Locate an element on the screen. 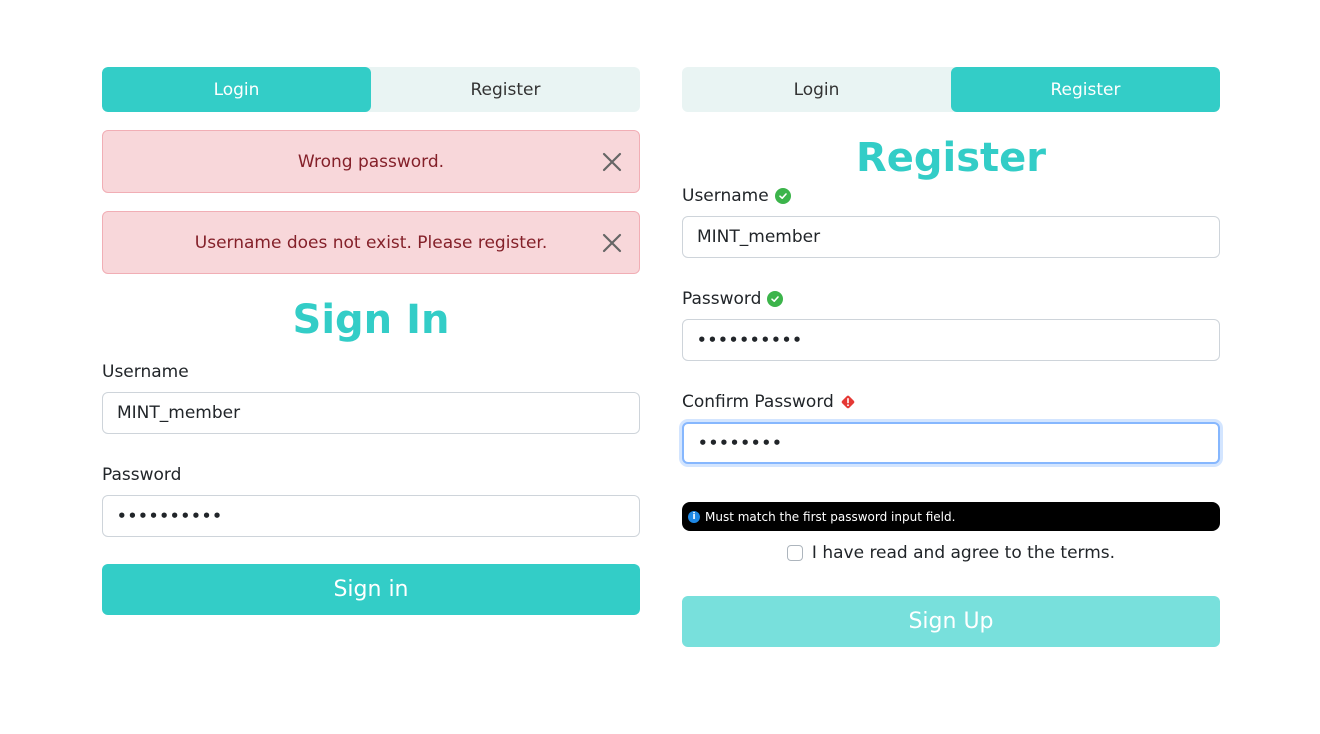  confirm-password-label: Confirm Password is located at coordinates (951, 402).